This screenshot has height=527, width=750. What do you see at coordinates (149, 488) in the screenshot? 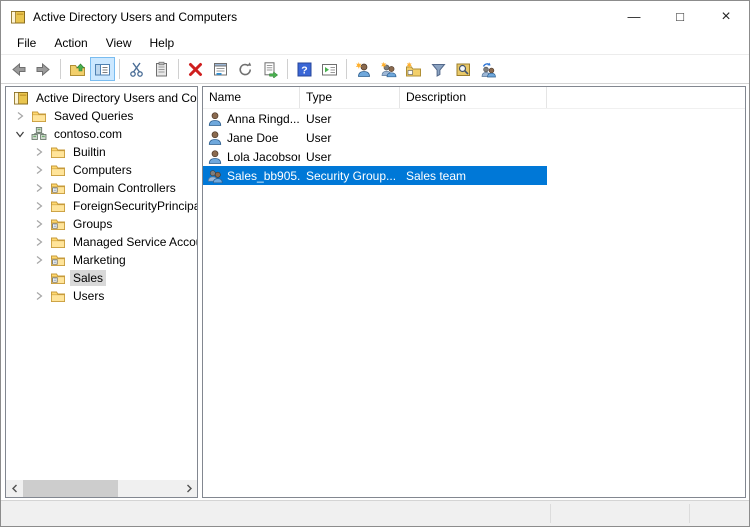
I see `scrollbar-track` at bounding box center [149, 488].